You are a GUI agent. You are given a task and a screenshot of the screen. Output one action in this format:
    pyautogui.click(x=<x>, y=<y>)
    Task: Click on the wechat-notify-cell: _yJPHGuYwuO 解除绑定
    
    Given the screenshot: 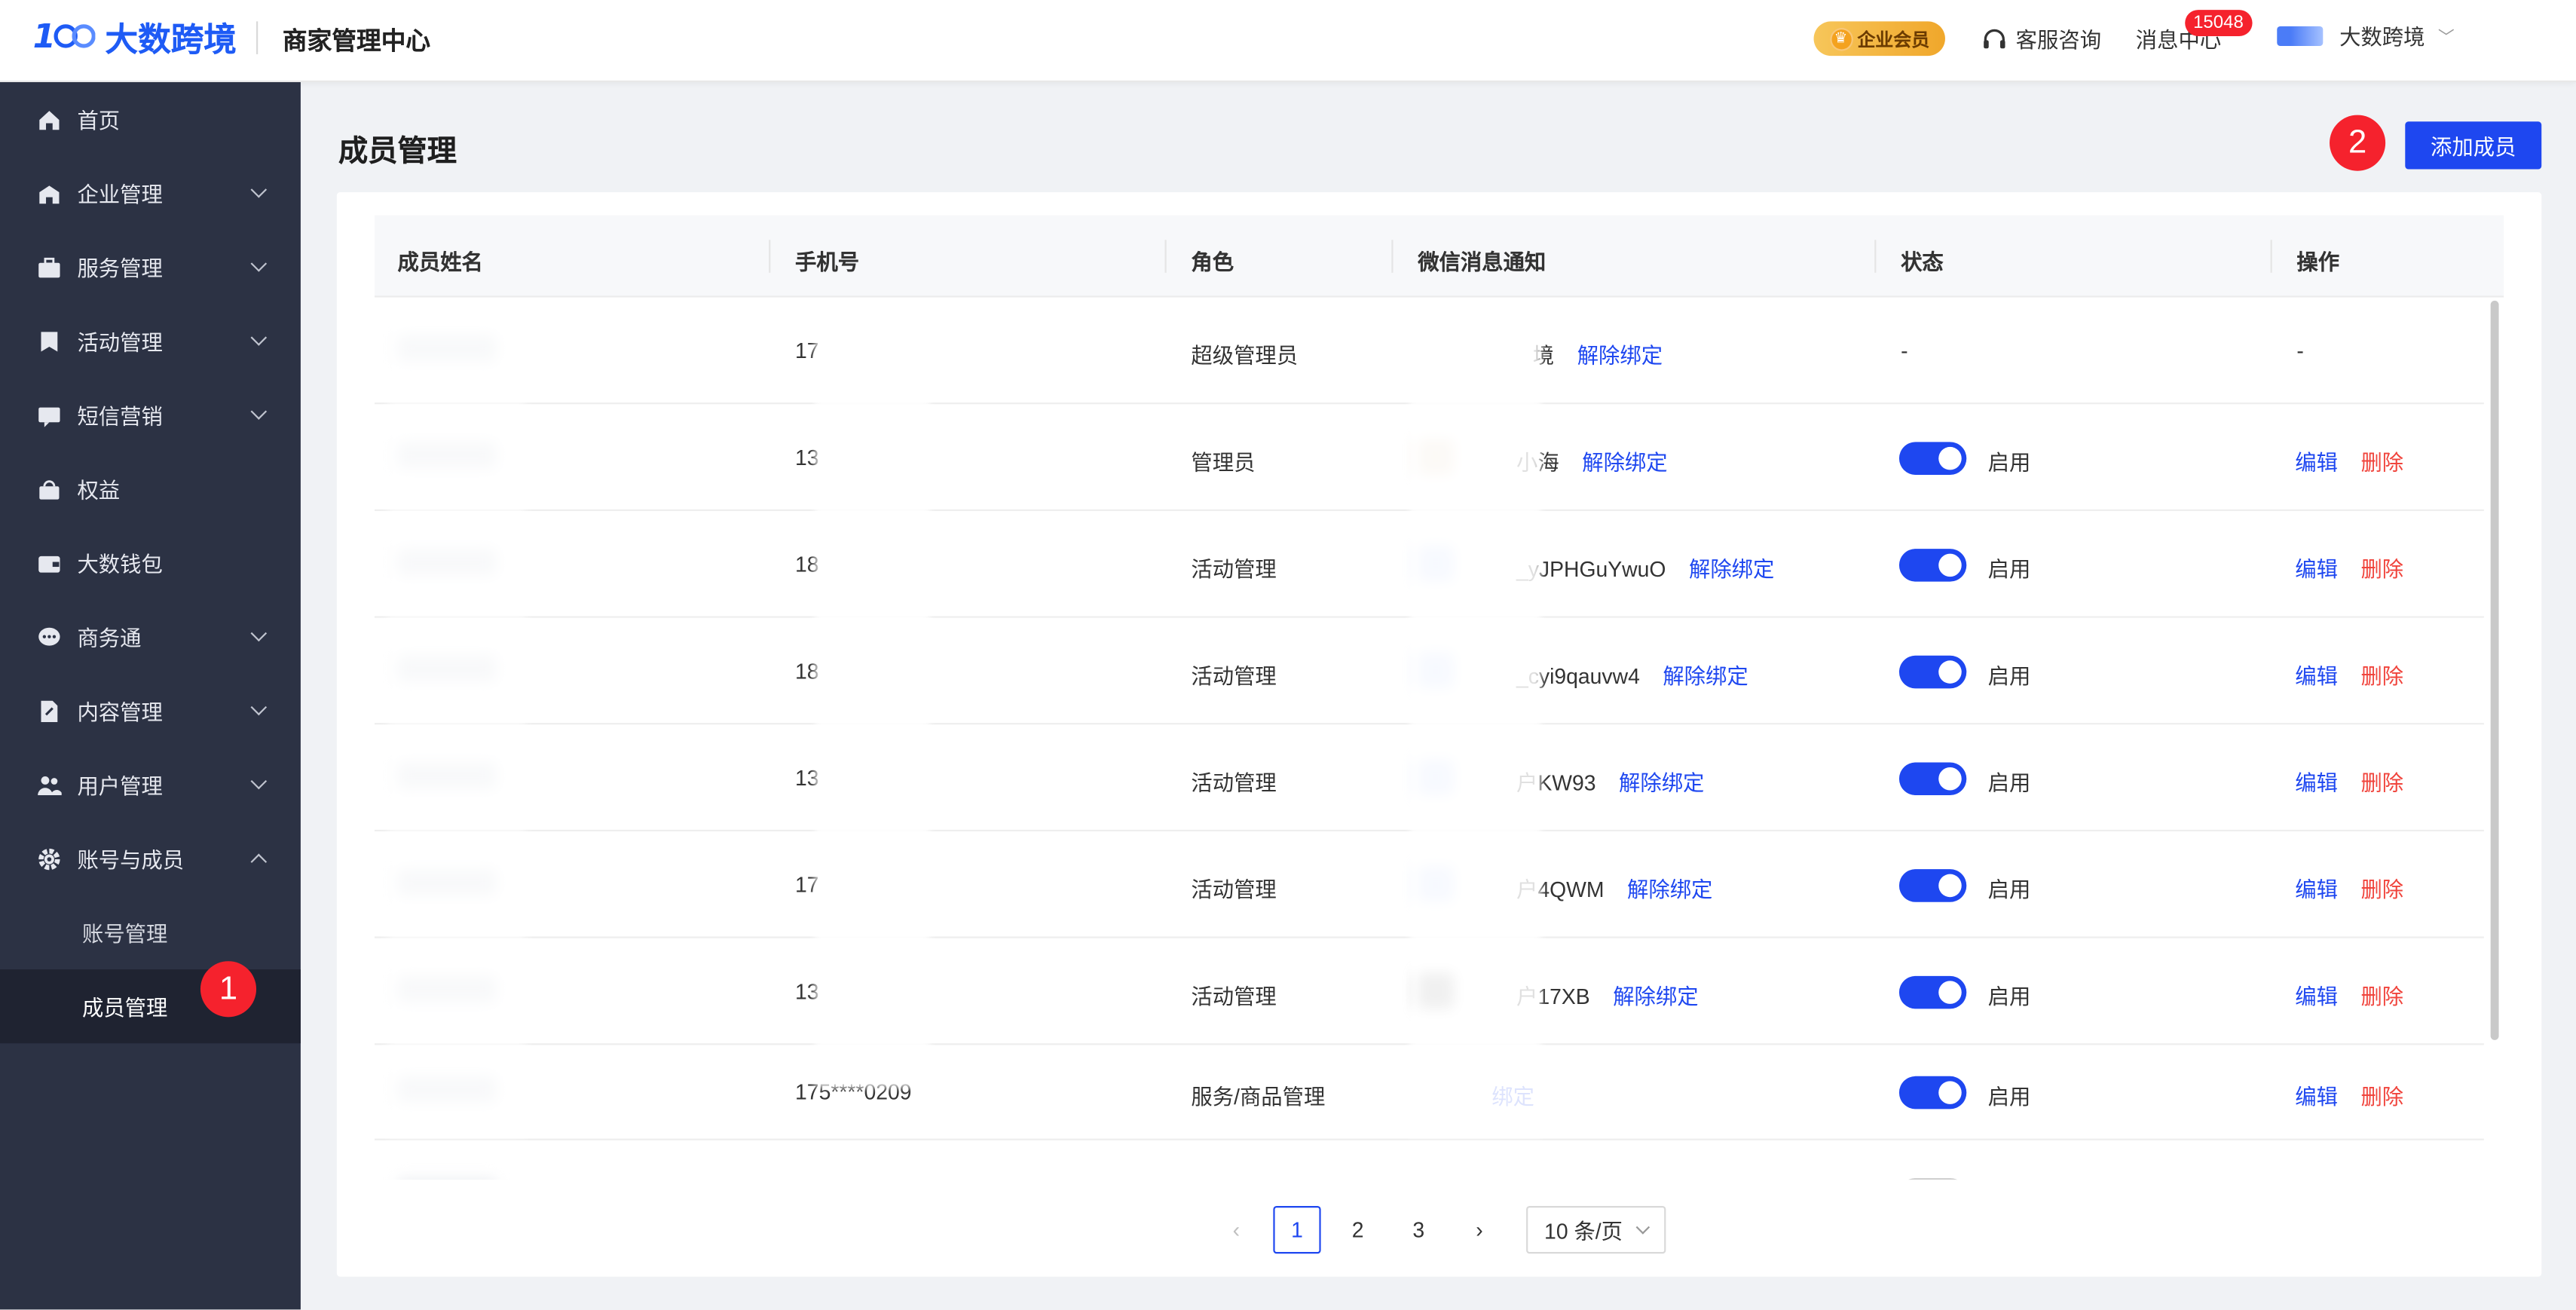 What is the action you would take?
    pyautogui.click(x=1645, y=567)
    